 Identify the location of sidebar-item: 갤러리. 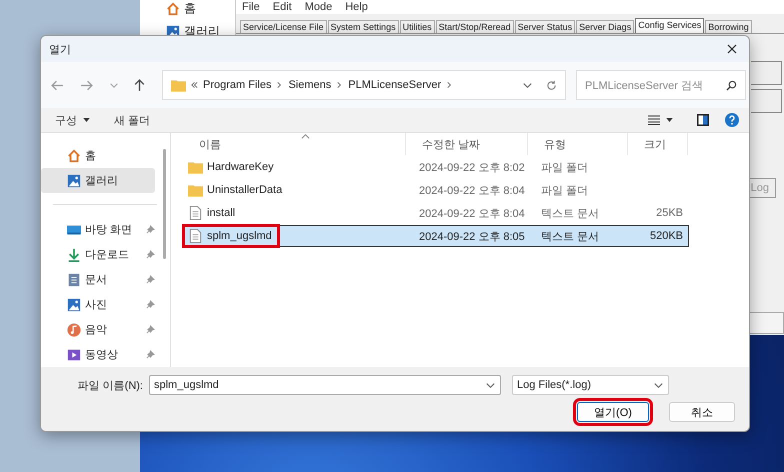
(98, 180).